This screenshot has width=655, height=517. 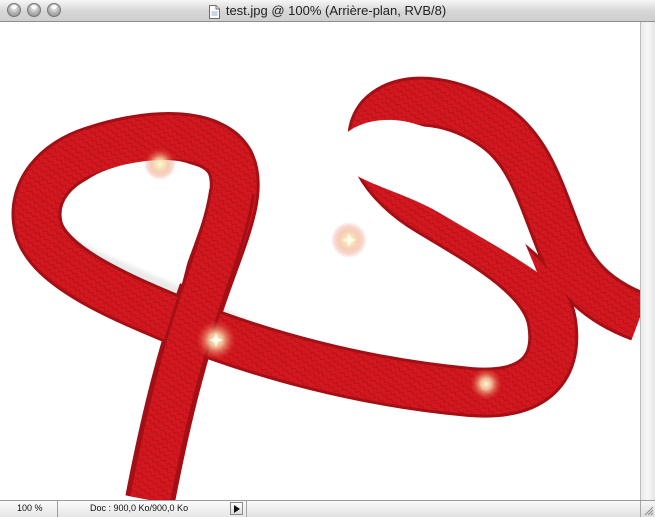 I want to click on status-menu-button, so click(x=236, y=508).